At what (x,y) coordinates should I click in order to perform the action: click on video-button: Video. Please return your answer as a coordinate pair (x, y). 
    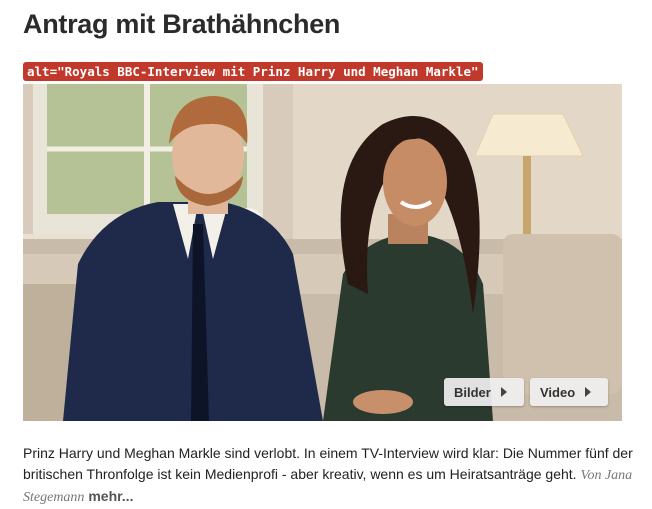
    Looking at the image, I should click on (569, 392).